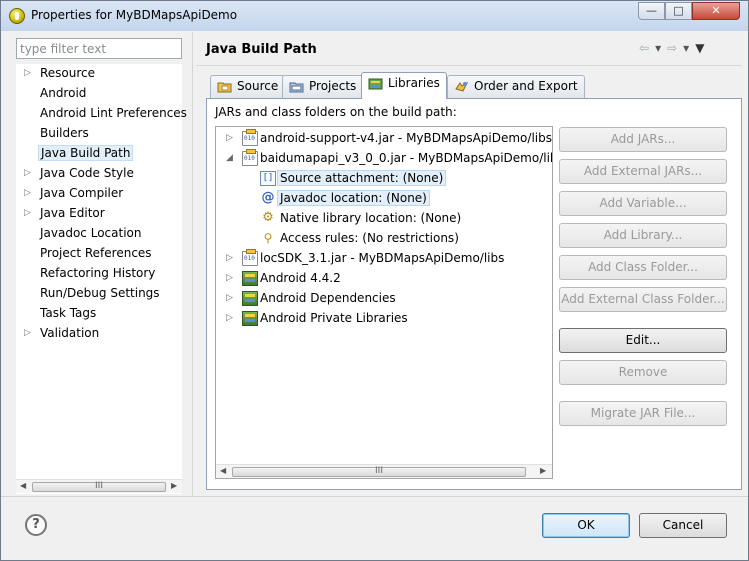 This screenshot has width=749, height=561. Describe the element at coordinates (99, 134) in the screenshot. I see `nav-item-builders: Builders` at that location.